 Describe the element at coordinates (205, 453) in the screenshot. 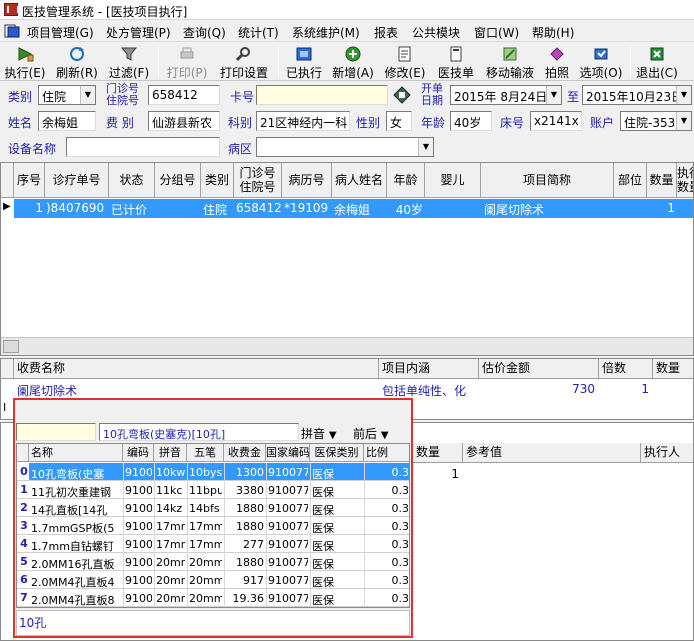

I see `popup-col-wubi: 五笔` at that location.